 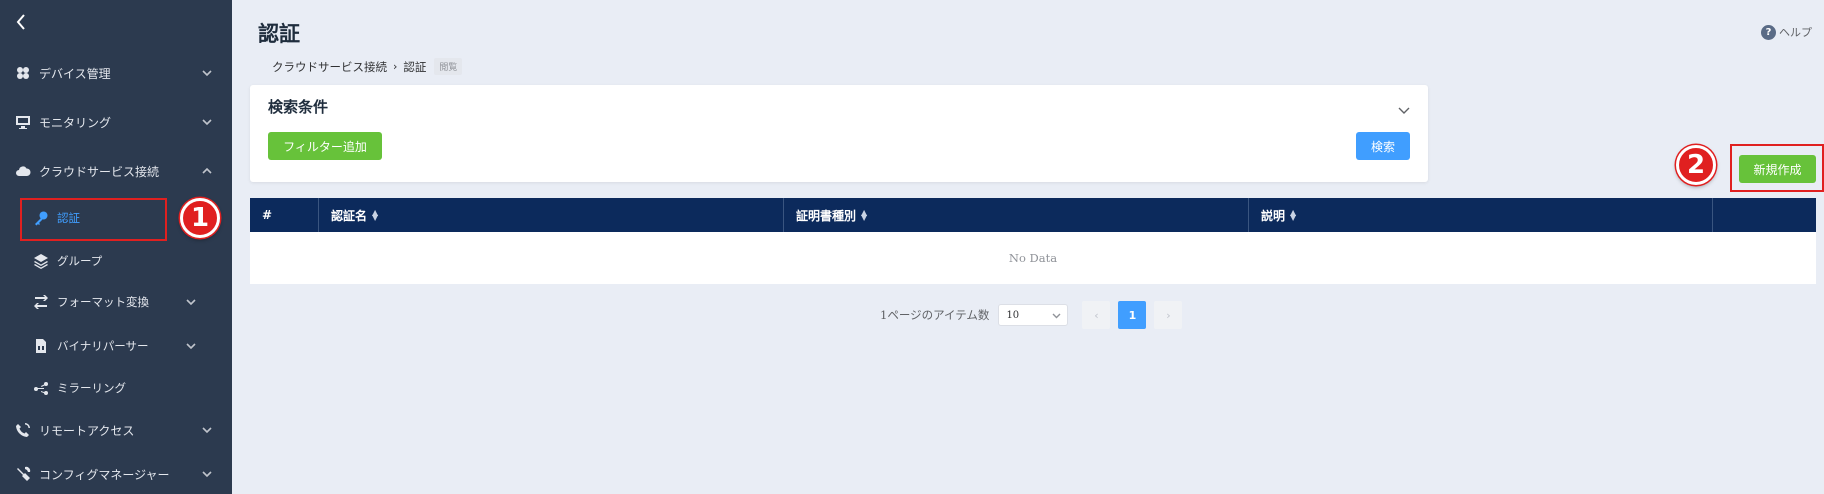 What do you see at coordinates (80, 261) in the screenshot?
I see `sidebar-item-label: グループ` at bounding box center [80, 261].